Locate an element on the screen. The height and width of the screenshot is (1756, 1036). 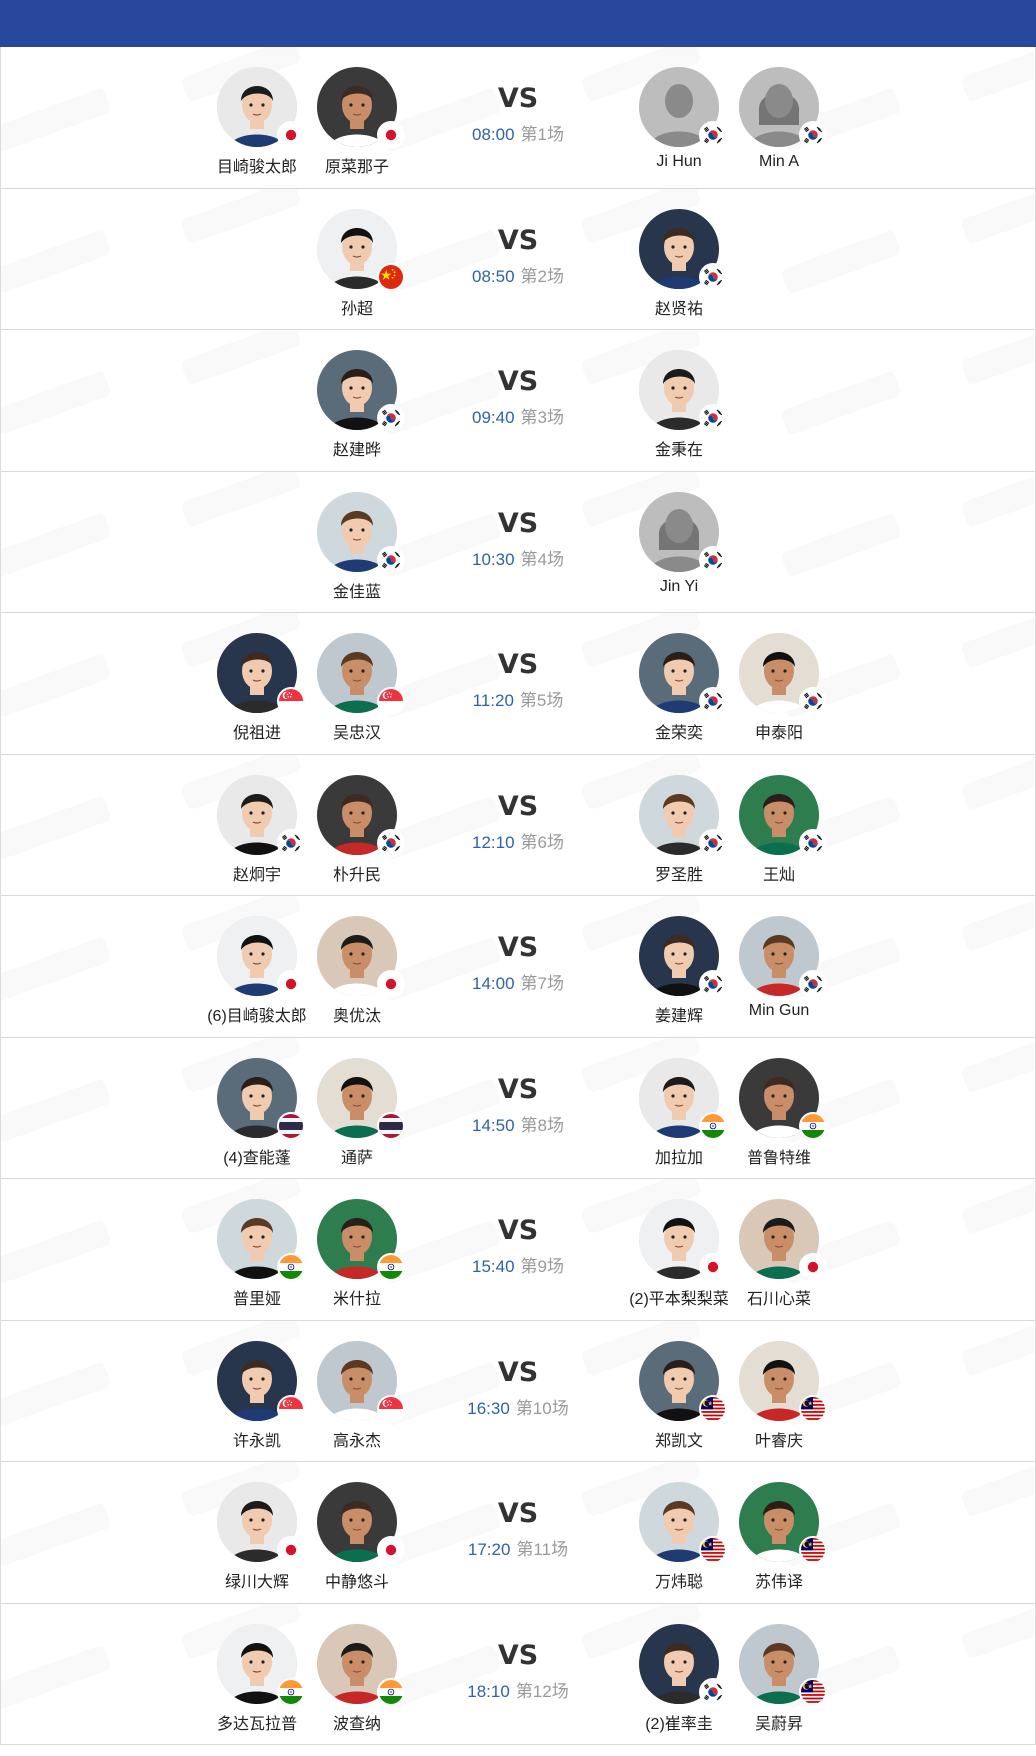
player-card: 吴忠汉 is located at coordinates (357, 688).